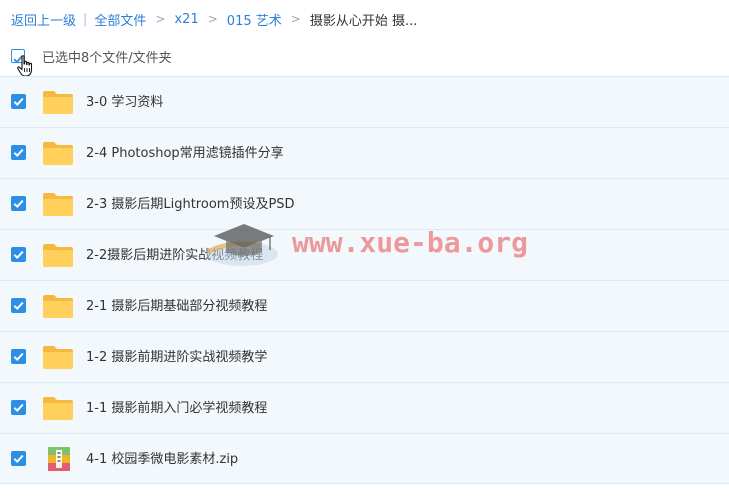 The height and width of the screenshot is (496, 729). I want to click on selection-count-label: 已选中8个文件/文件夹, so click(107, 58).